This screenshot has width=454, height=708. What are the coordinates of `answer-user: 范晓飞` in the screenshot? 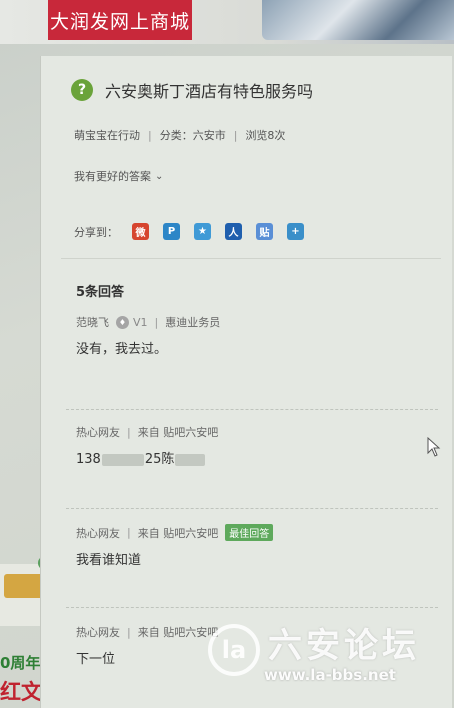 It's located at (92, 322).